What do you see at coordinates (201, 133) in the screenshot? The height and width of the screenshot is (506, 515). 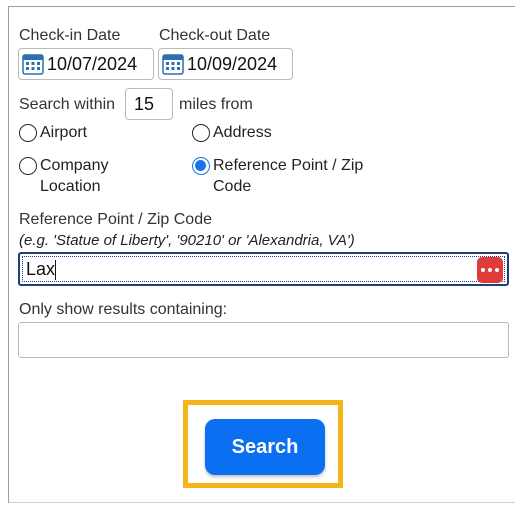 I see `radio-address` at bounding box center [201, 133].